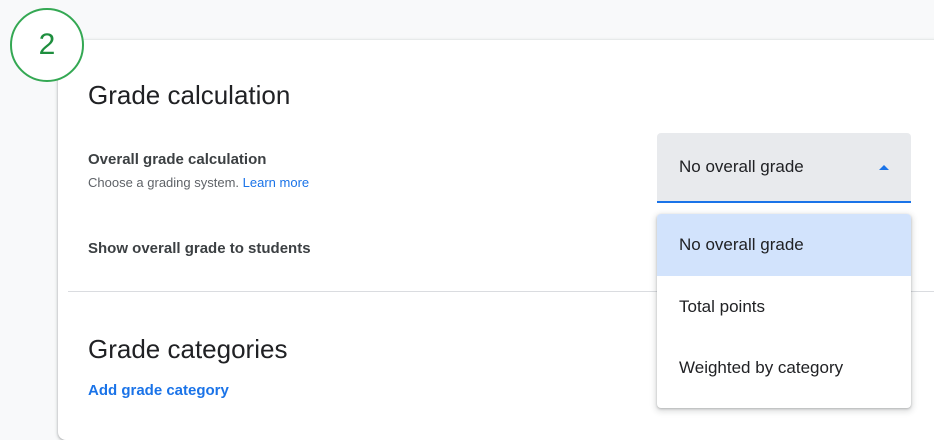  Describe the element at coordinates (164, 182) in the screenshot. I see `grading-system-hint: Choose a grading system.` at that location.